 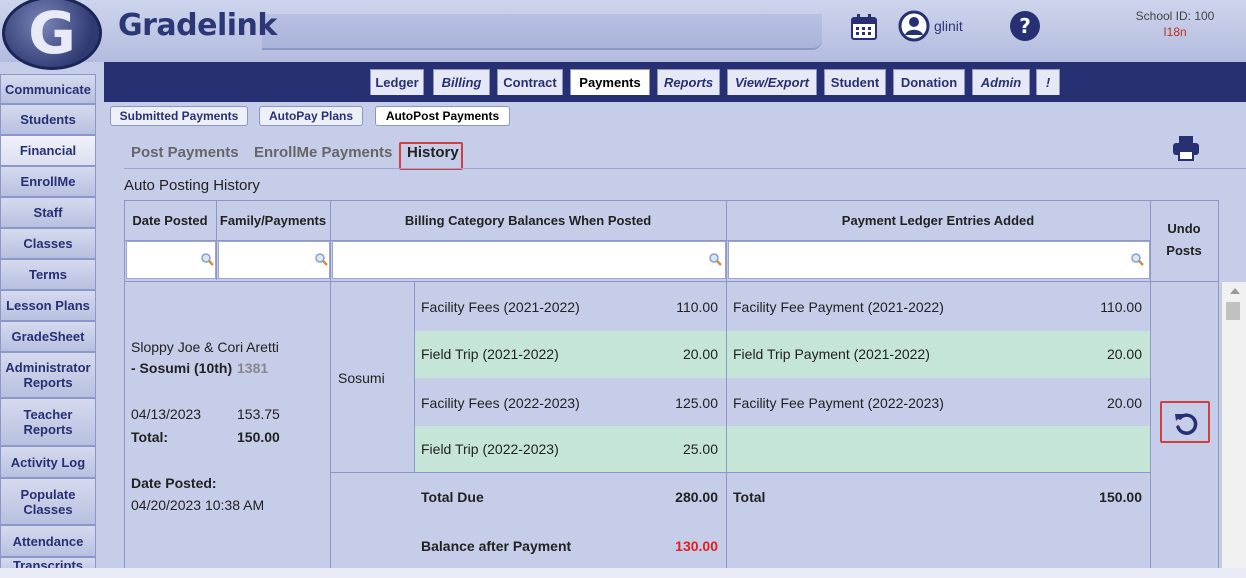 I want to click on section-title: Auto Posting History, so click(x=192, y=185).